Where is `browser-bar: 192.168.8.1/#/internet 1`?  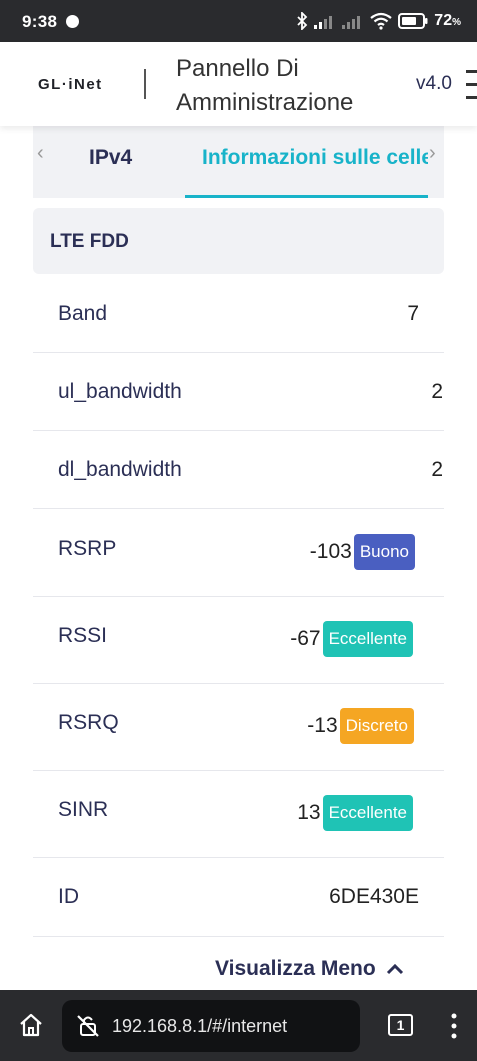 browser-bar: 192.168.8.1/#/internet 1 is located at coordinates (238, 1025).